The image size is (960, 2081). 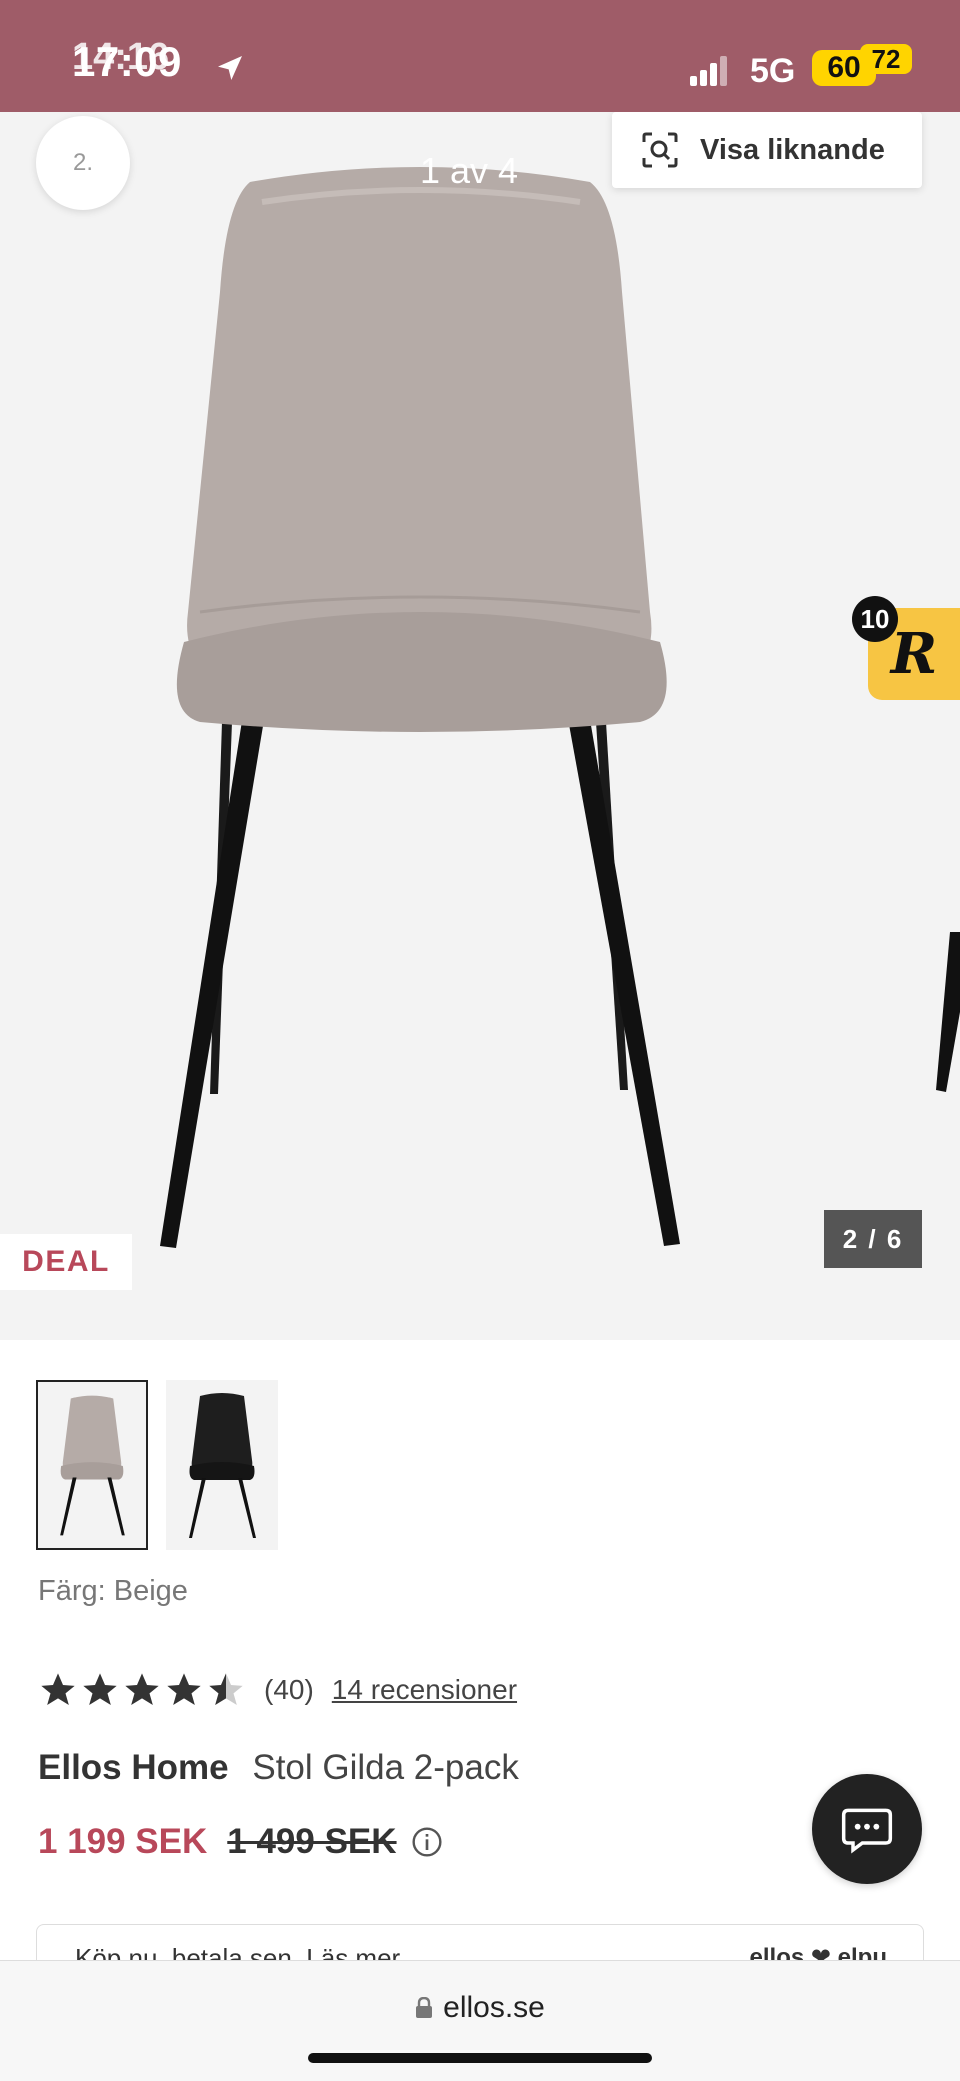 I want to click on product-title: Ellos Home Stol Gilda 2-pack, so click(x=278, y=1768).